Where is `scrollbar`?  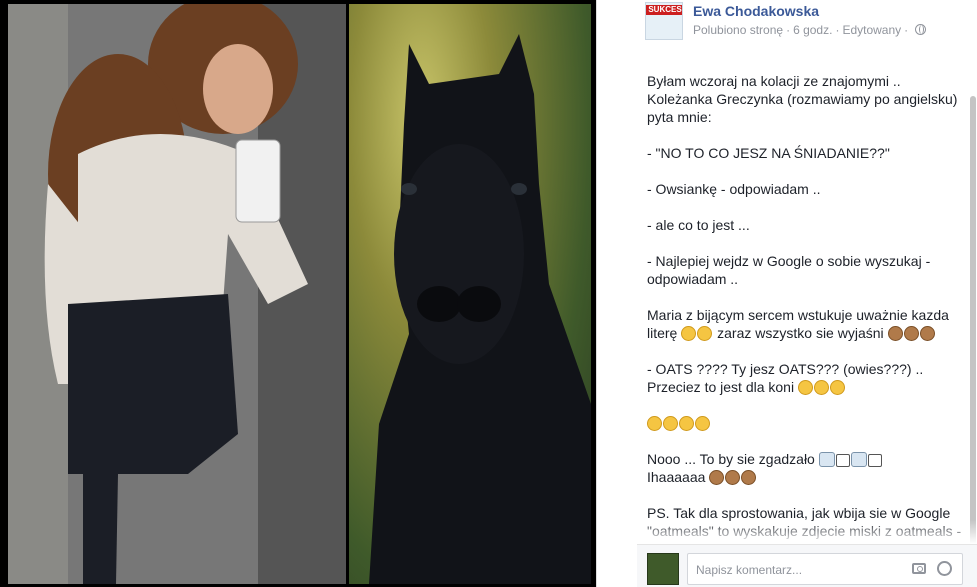
scrollbar is located at coordinates (973, 307).